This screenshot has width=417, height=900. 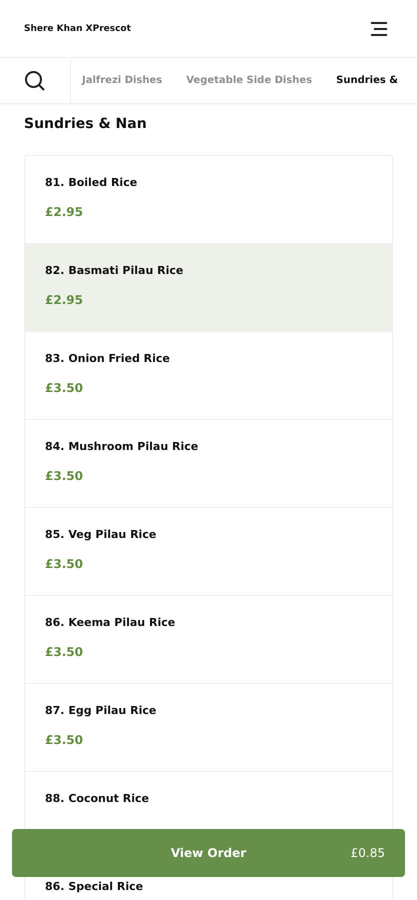 I want to click on item-name: 84. Mushroom Pilau Rice, so click(x=122, y=446).